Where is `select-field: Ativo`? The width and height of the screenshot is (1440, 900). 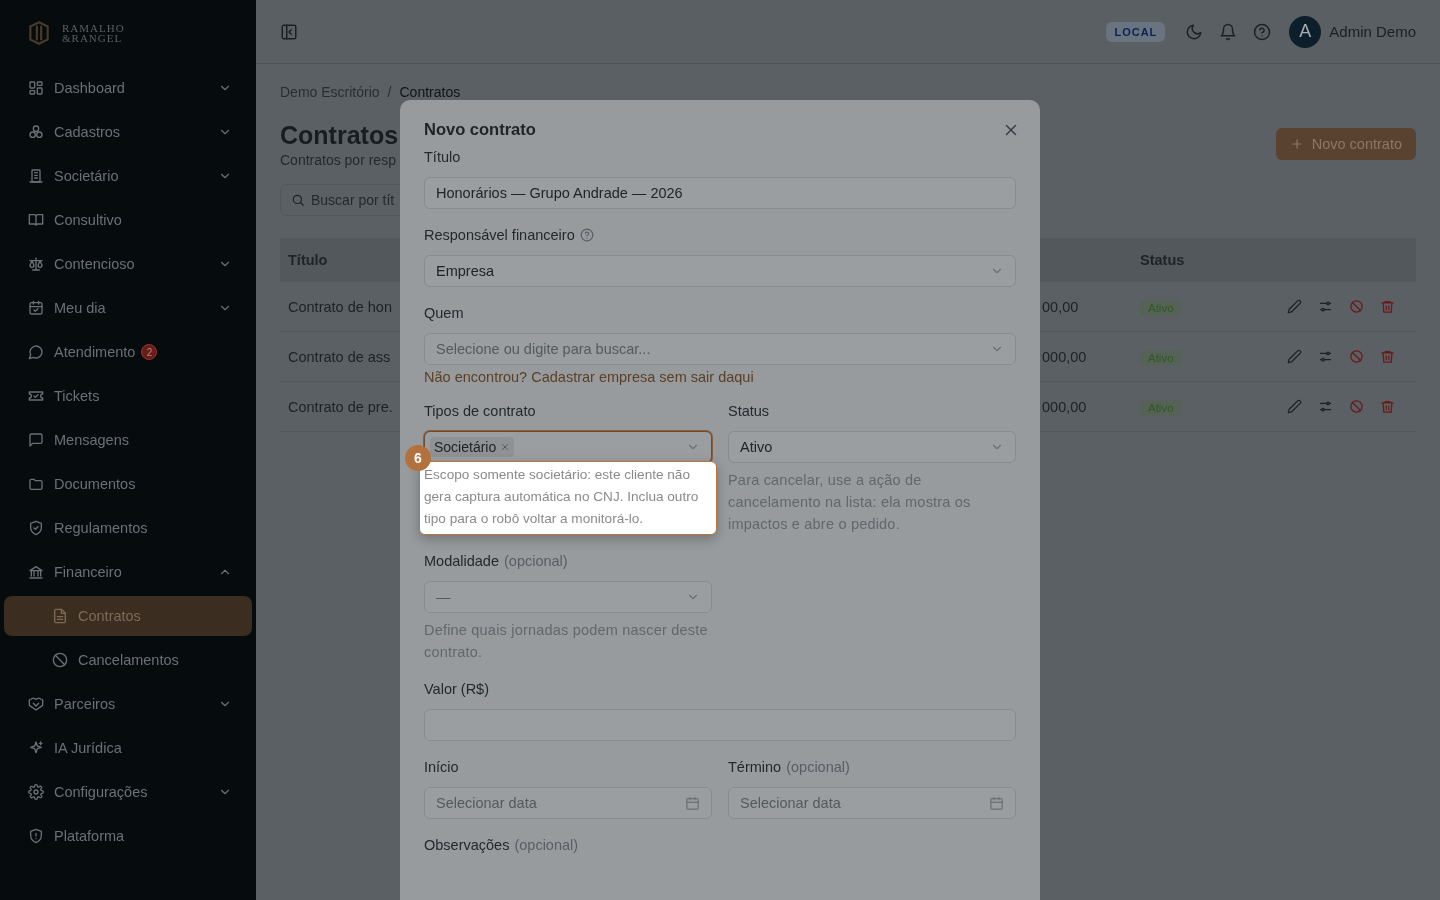 select-field: Ativo is located at coordinates (872, 447).